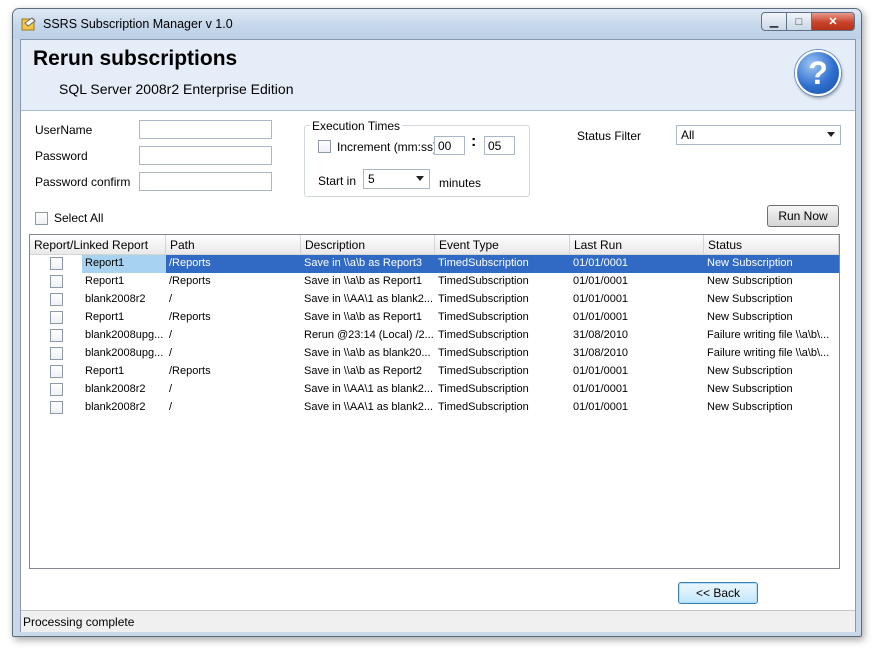  Describe the element at coordinates (368, 244) in the screenshot. I see `column-header-description: Description` at that location.